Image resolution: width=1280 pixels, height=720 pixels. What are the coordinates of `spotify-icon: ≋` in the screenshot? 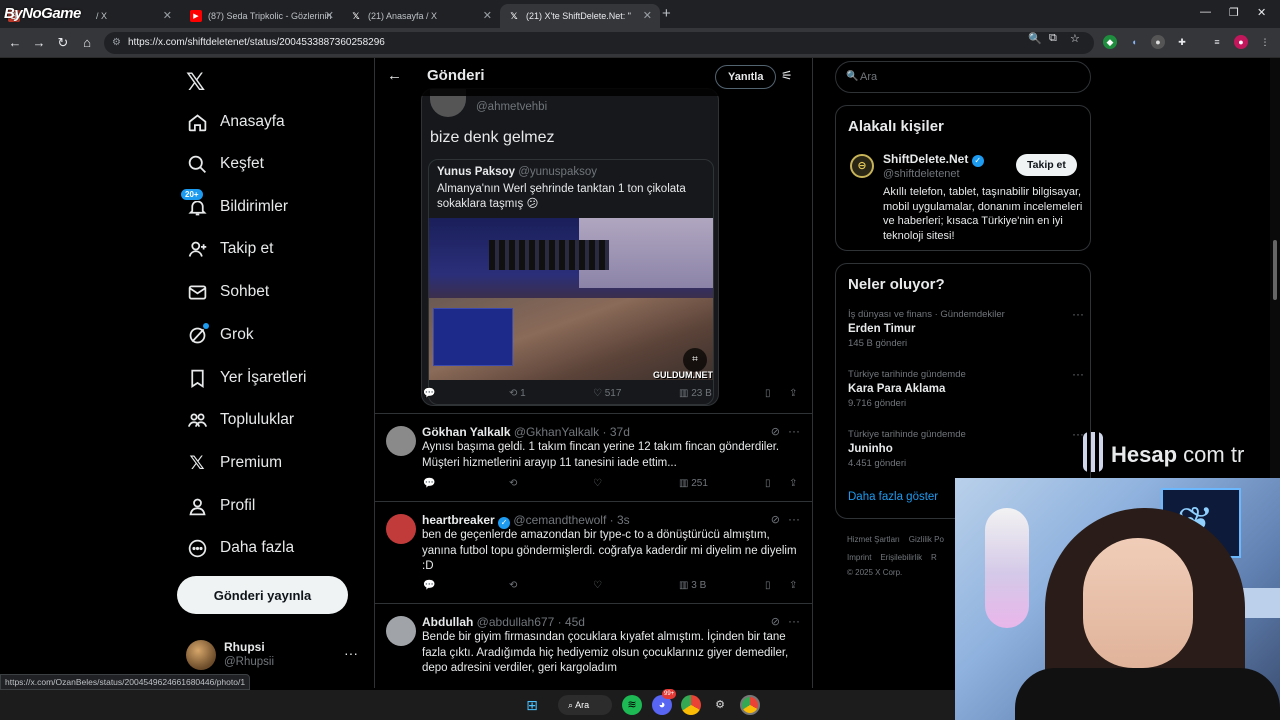 It's located at (632, 705).